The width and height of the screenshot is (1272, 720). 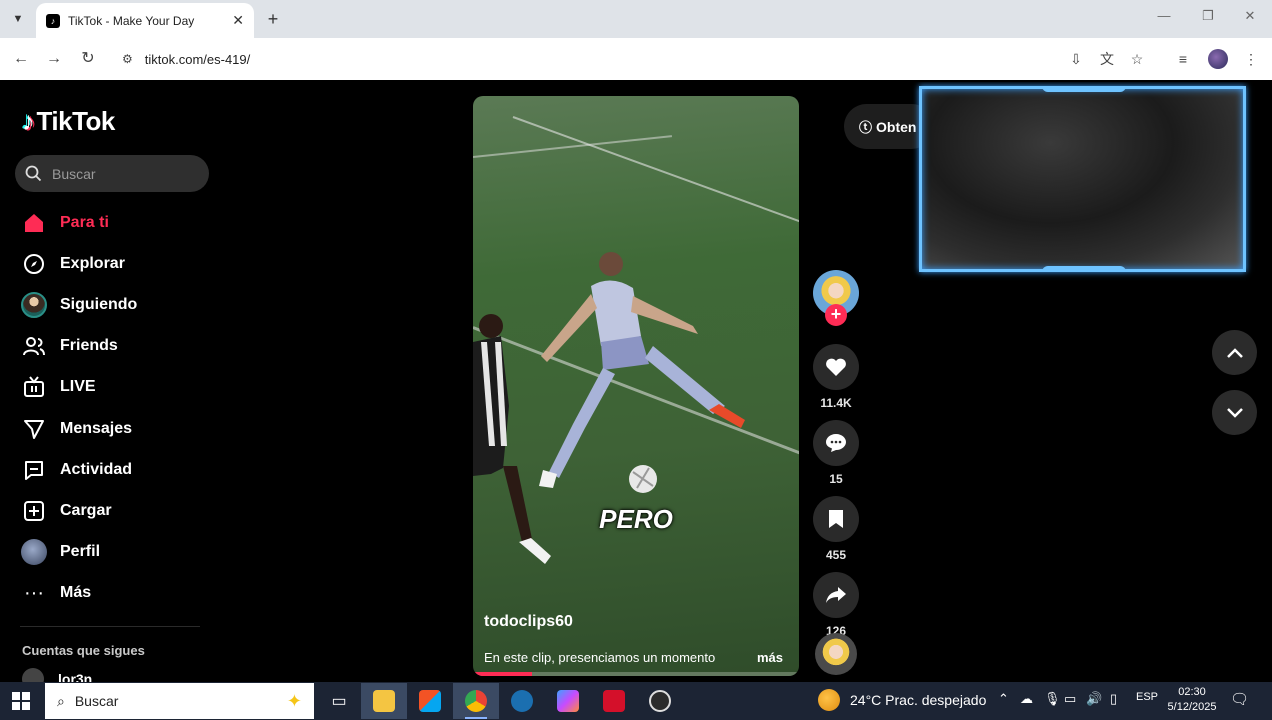 What do you see at coordinates (476, 701) in the screenshot?
I see `chrome-icon` at bounding box center [476, 701].